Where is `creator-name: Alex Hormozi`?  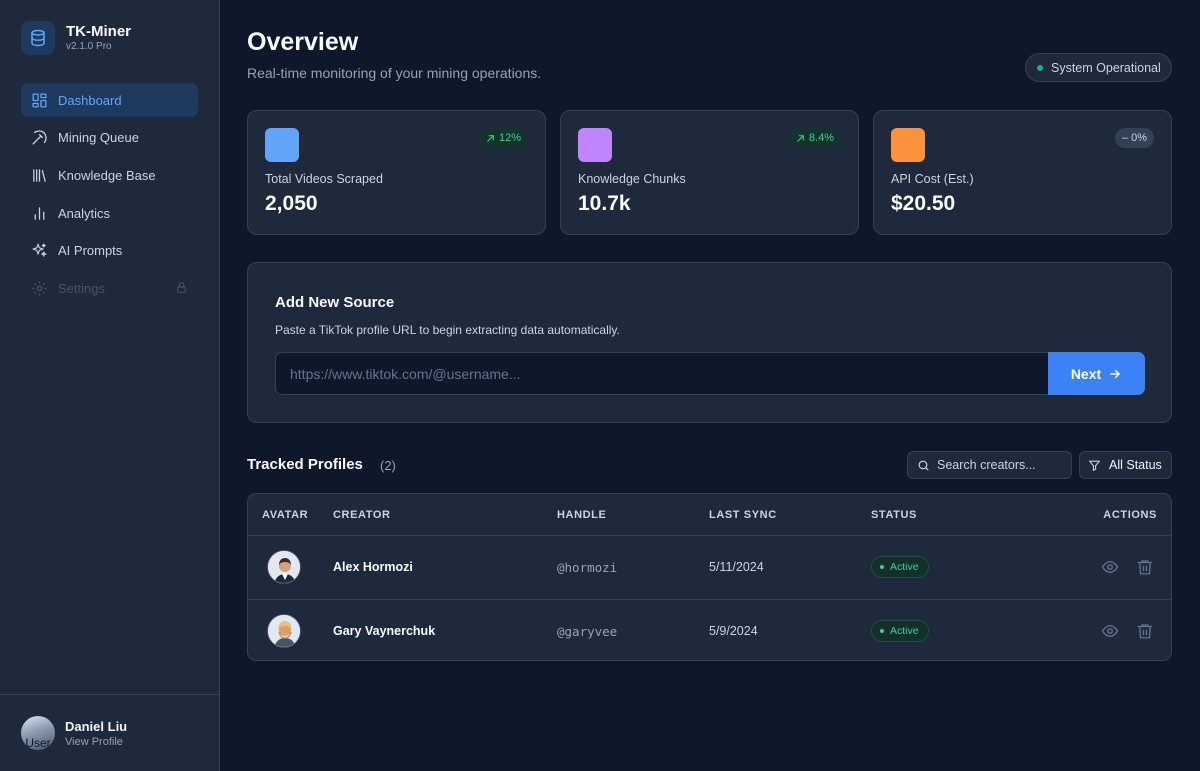
creator-name: Alex Hormozi is located at coordinates (373, 567).